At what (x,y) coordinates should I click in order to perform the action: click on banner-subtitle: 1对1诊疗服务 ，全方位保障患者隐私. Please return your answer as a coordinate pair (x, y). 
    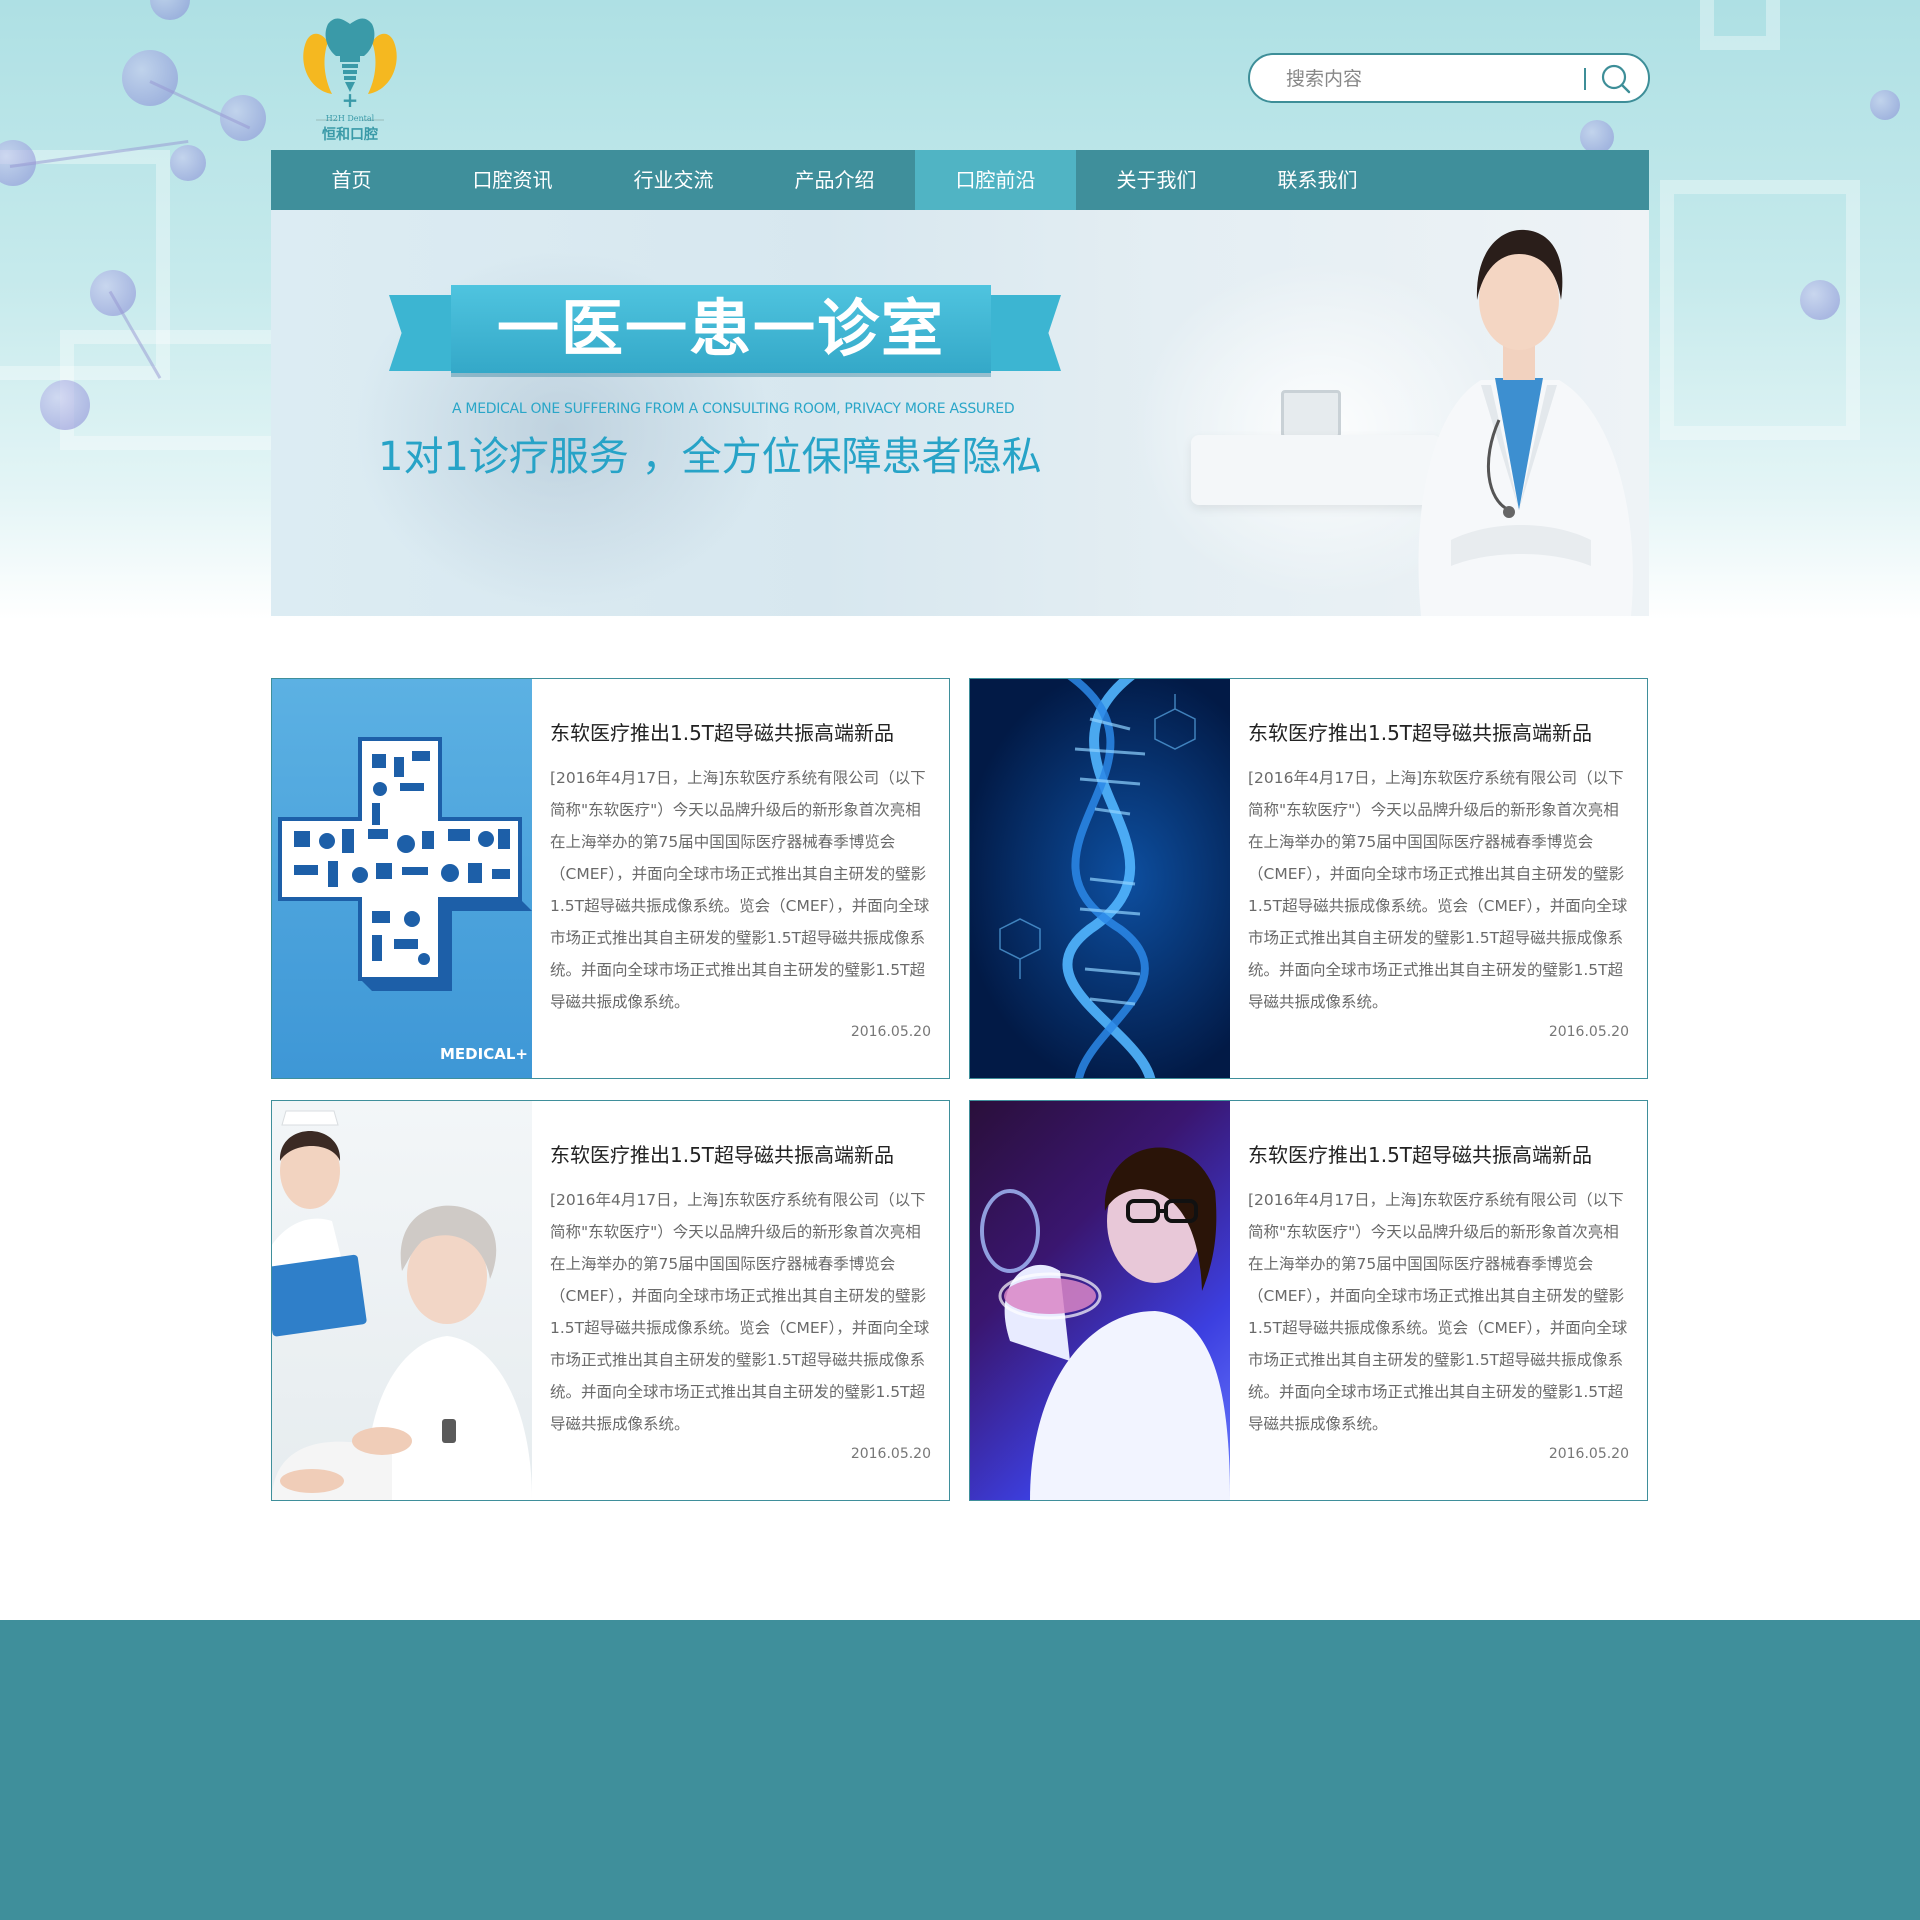
    Looking at the image, I should click on (710, 457).